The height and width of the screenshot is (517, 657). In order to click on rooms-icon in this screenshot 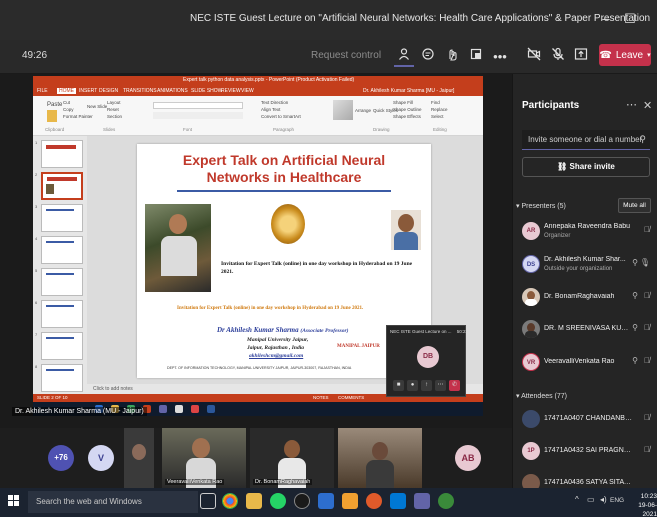, I will do `click(476, 57)`.